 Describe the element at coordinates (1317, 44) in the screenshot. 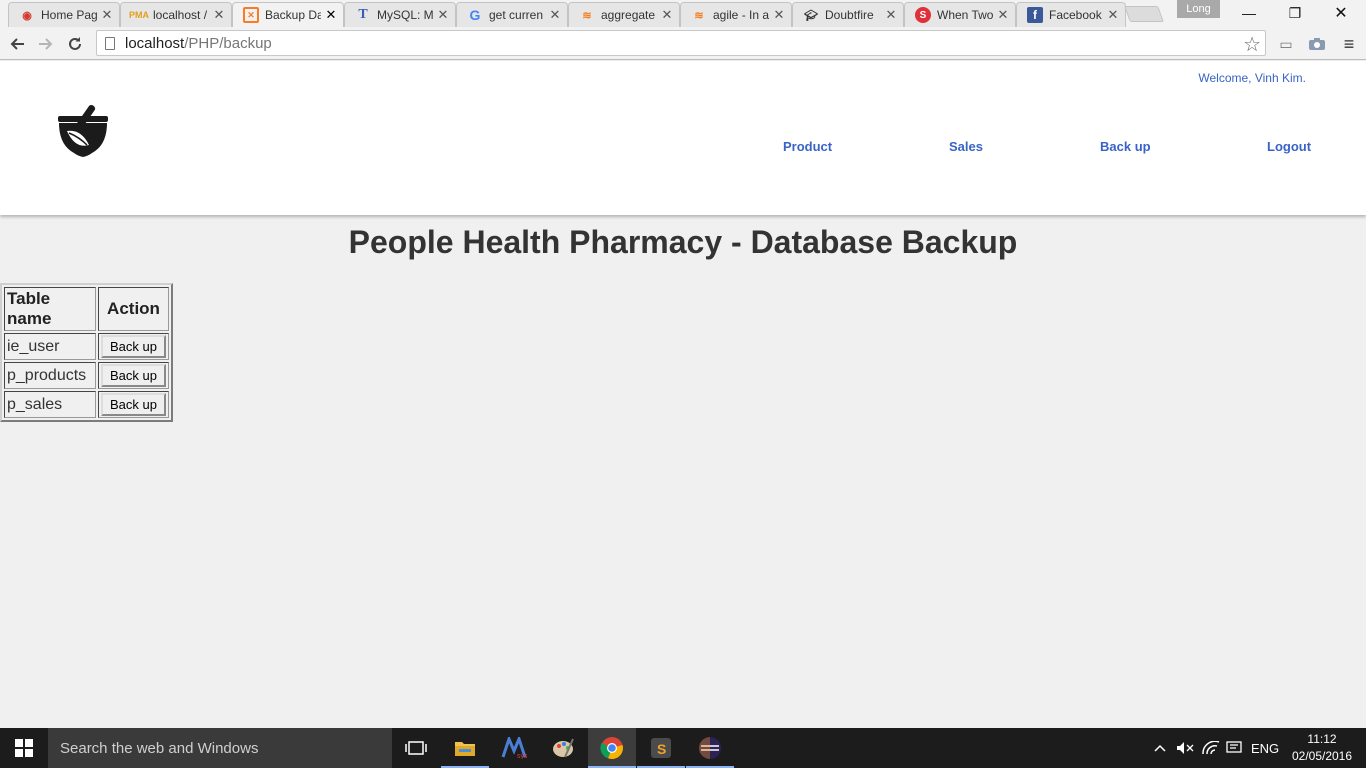

I see `camera-icon` at that location.